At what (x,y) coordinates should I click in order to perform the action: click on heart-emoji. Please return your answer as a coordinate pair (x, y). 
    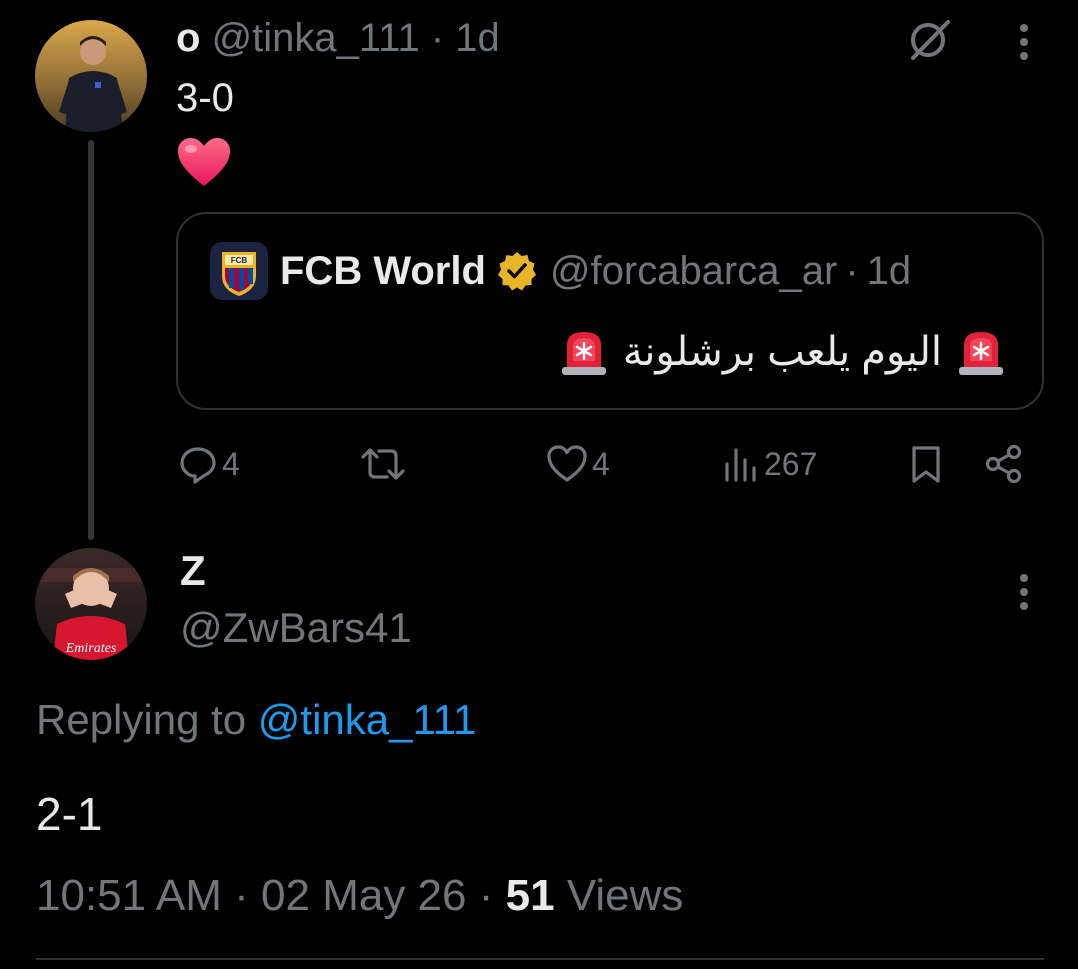
    Looking at the image, I should click on (204, 162).